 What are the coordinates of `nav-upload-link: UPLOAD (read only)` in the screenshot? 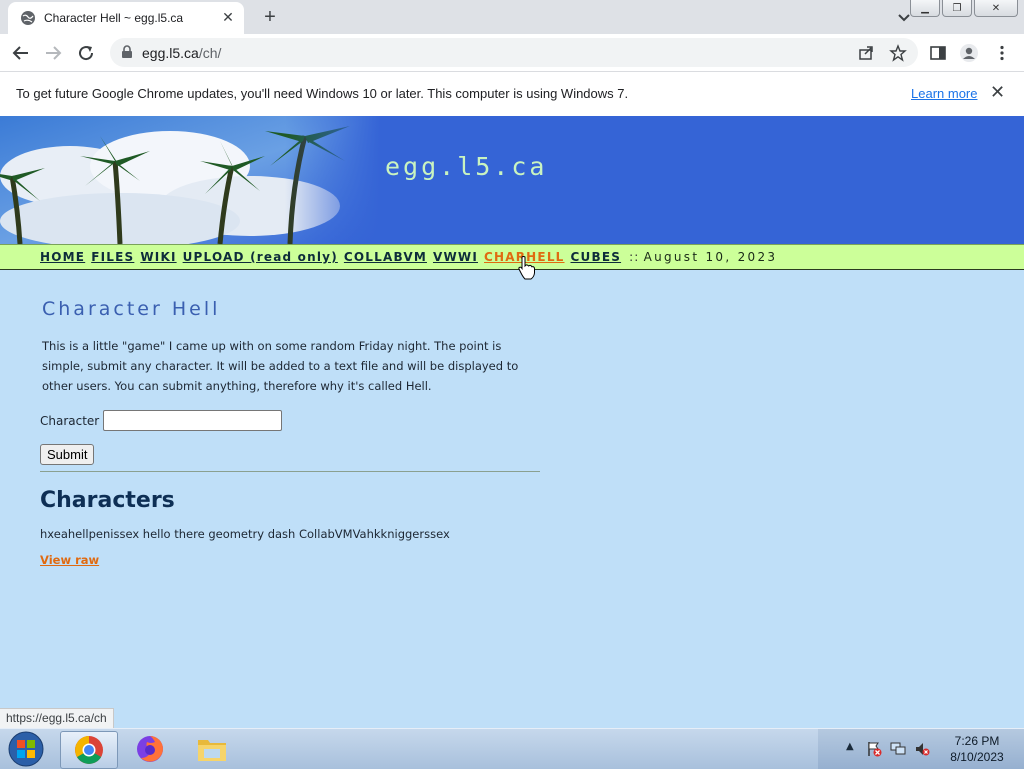 It's located at (260, 257).